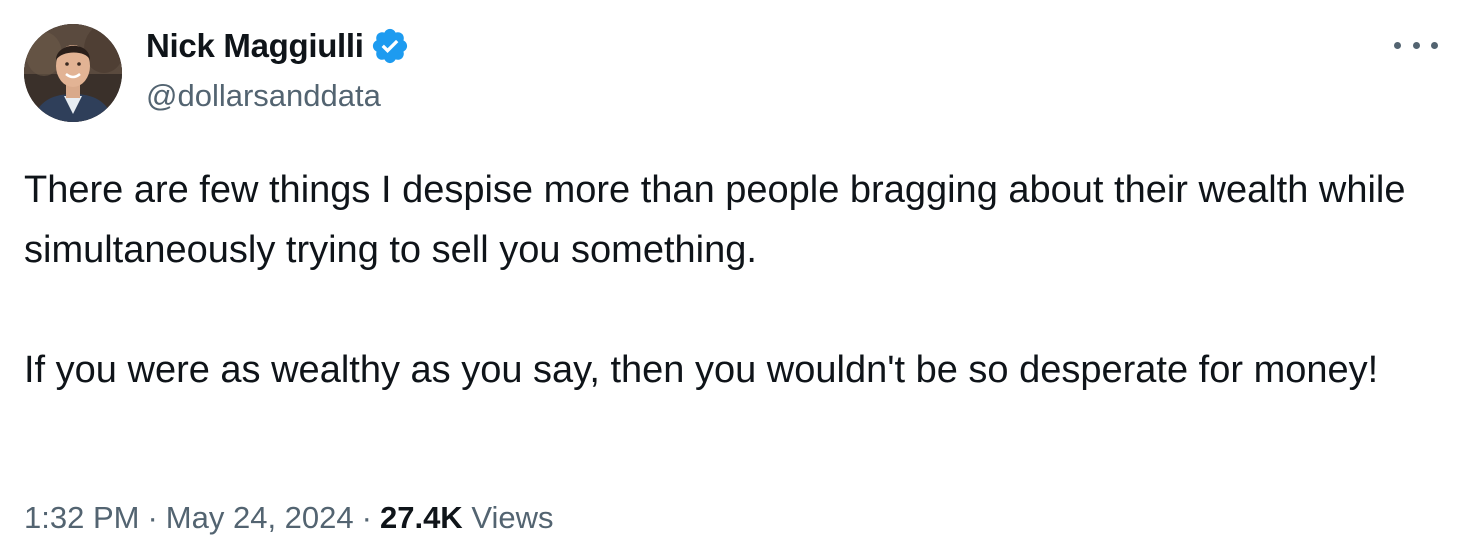 The image size is (1462, 547). I want to click on verified-badge-icon, so click(390, 46).